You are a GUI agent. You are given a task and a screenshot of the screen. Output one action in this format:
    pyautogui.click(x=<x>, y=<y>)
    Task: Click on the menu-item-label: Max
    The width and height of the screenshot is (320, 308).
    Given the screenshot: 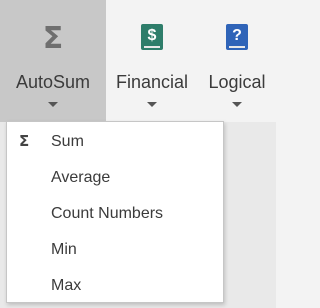 What is the action you would take?
    pyautogui.click(x=66, y=285)
    